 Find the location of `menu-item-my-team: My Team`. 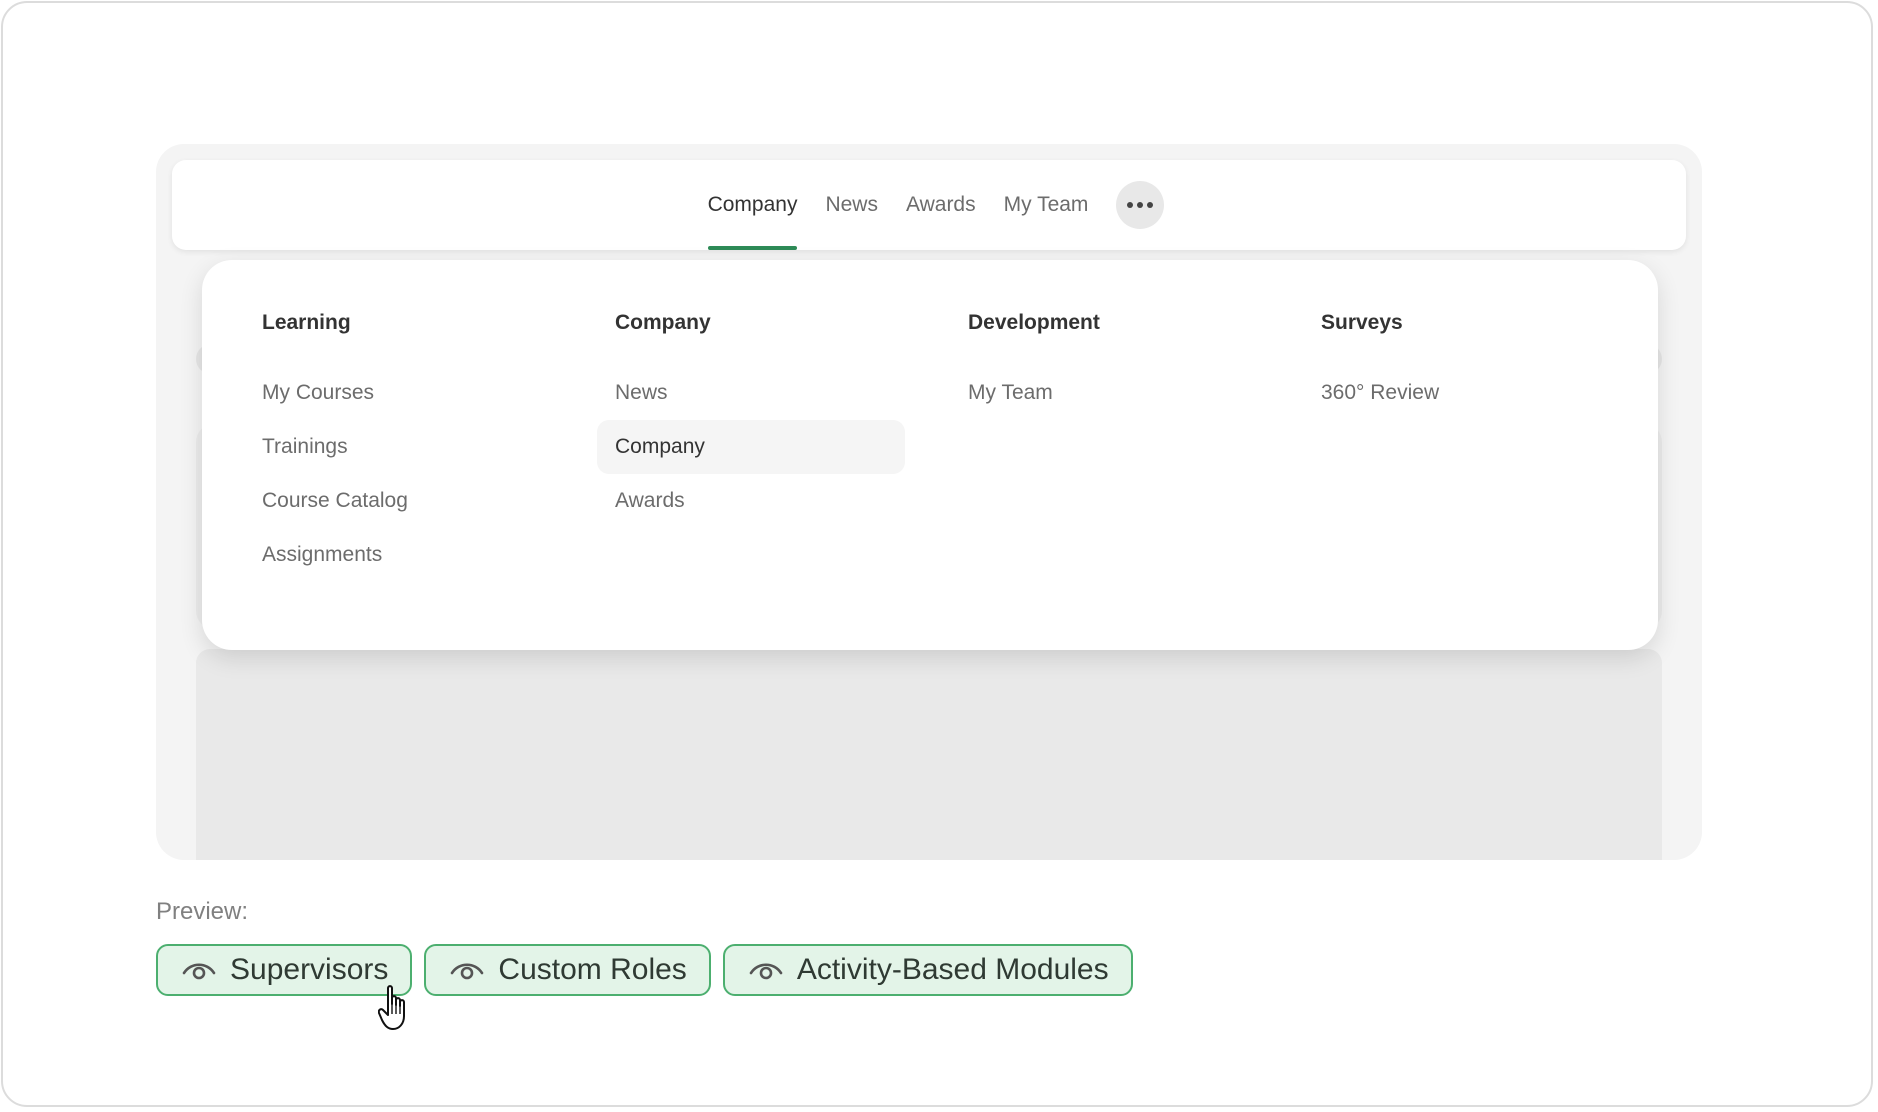

menu-item-my-team: My Team is located at coordinates (1104, 393).